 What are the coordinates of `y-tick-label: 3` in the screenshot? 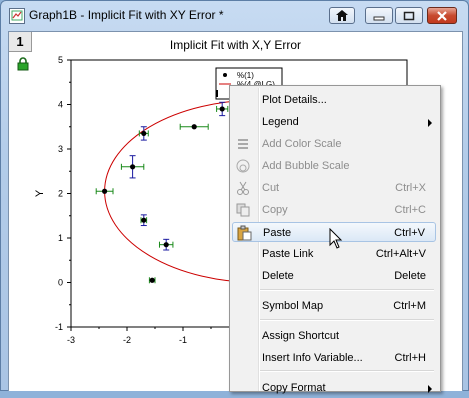 It's located at (60, 149).